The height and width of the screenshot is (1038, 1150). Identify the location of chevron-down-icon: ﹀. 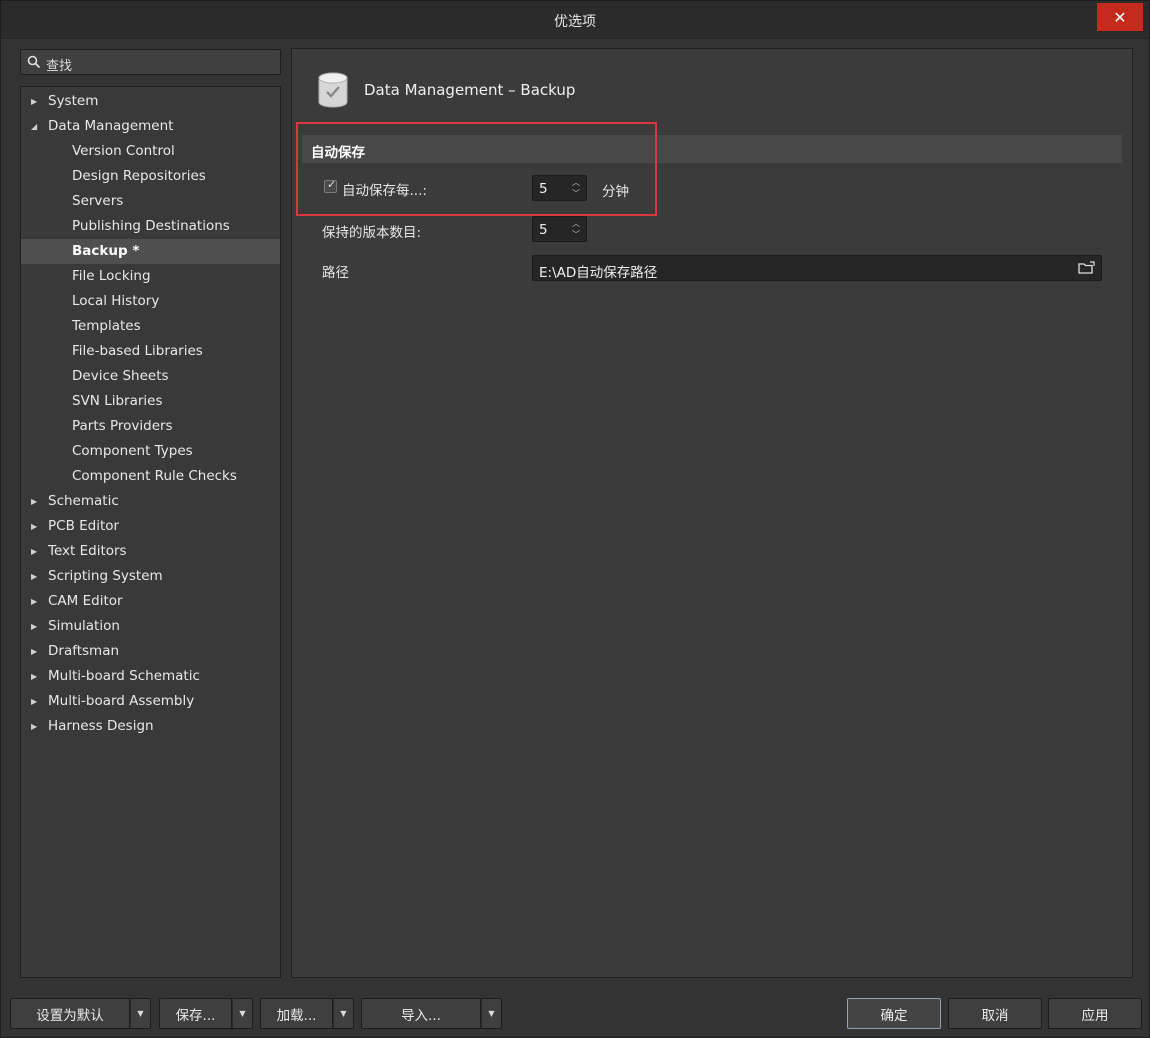
(576, 235).